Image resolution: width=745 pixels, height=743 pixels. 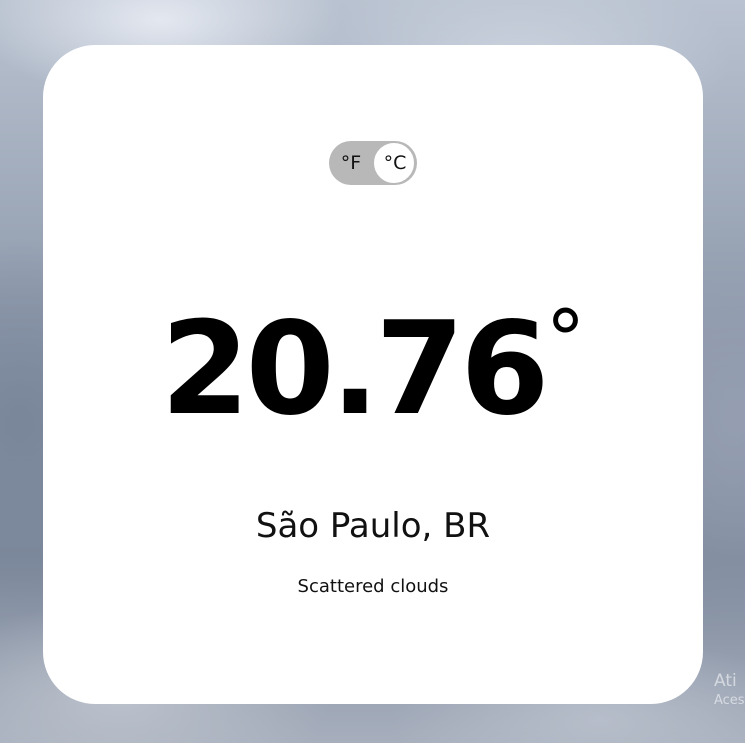 What do you see at coordinates (373, 586) in the screenshot?
I see `weather-description: Scattered clouds` at bounding box center [373, 586].